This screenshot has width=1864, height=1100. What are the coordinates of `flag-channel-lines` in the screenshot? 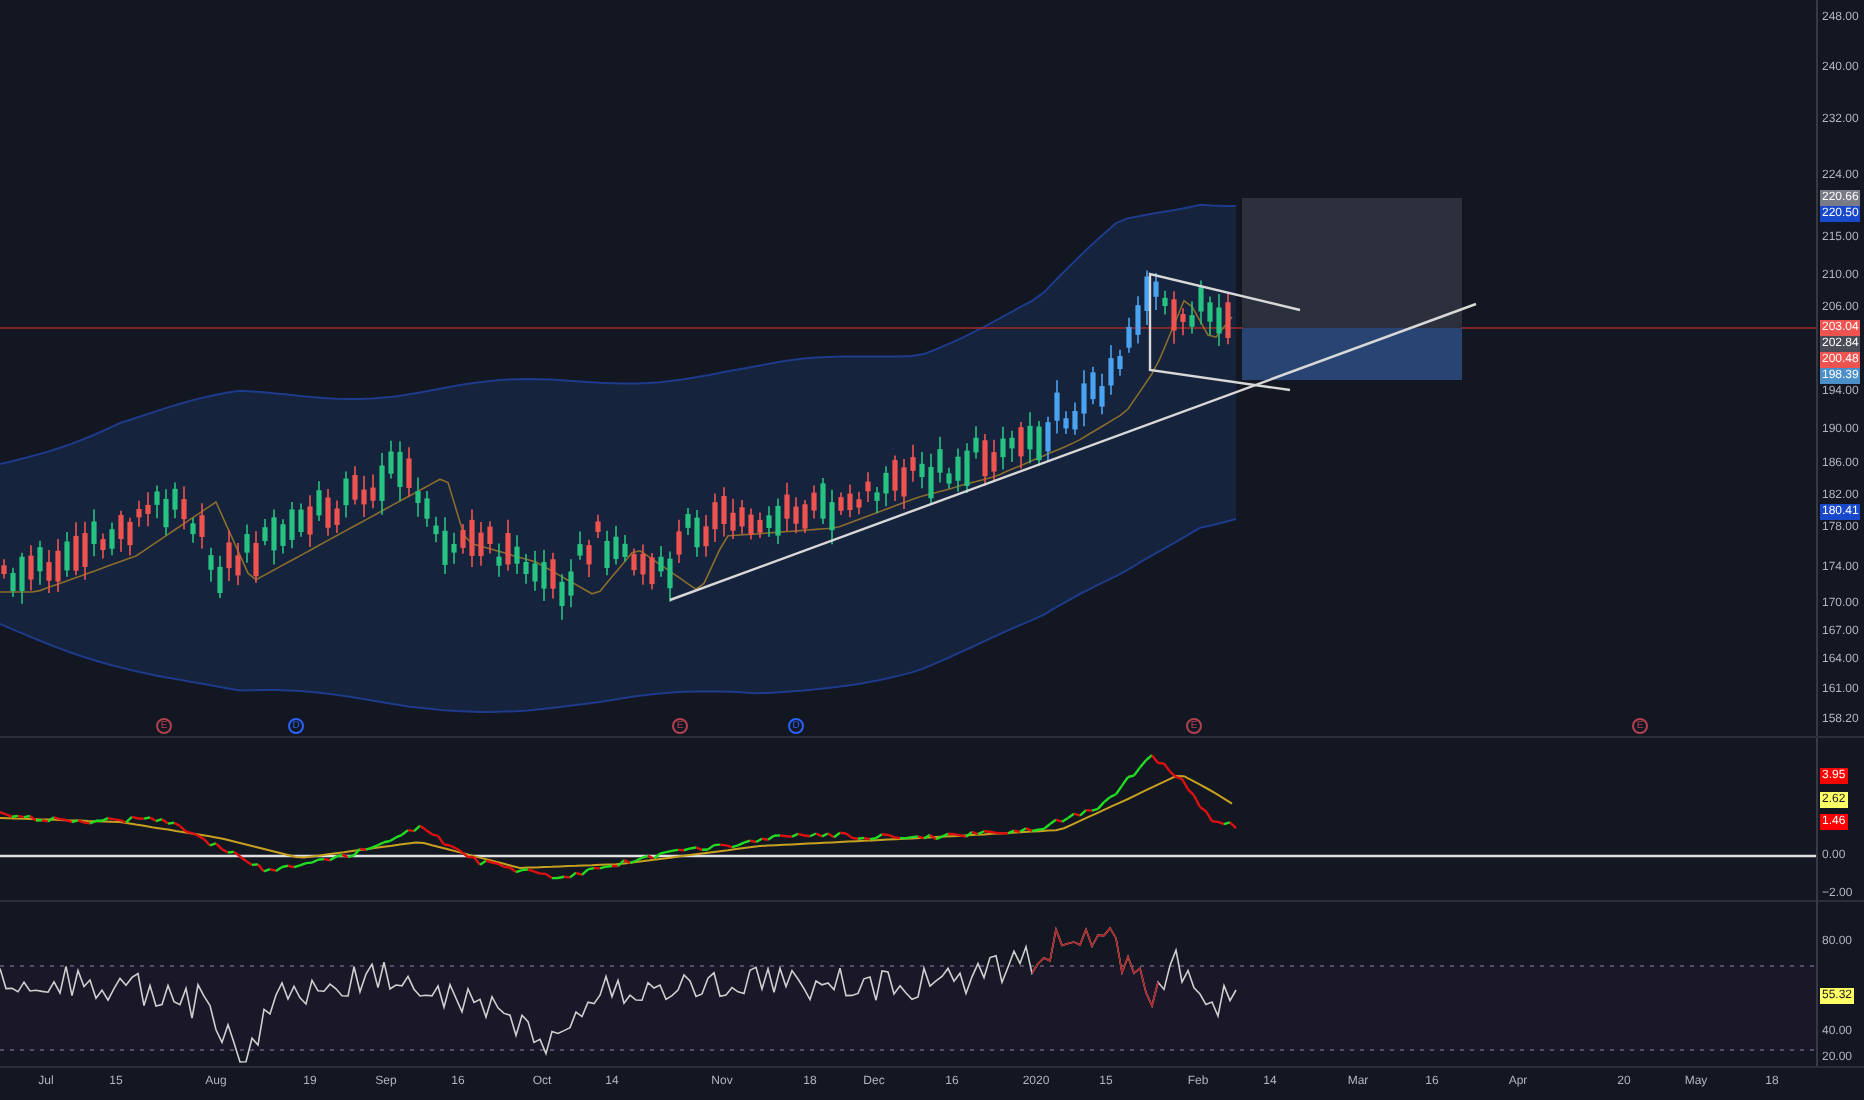 It's located at (1224, 332).